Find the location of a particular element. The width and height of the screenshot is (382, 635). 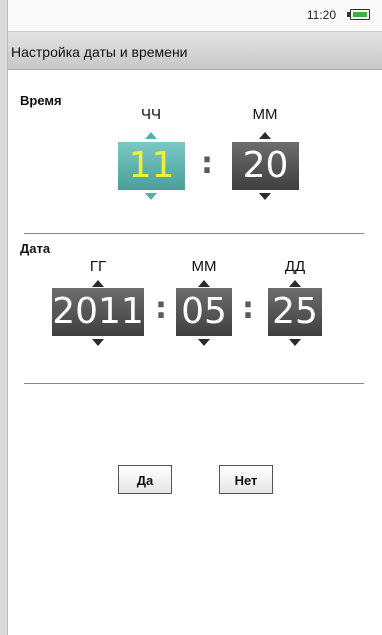

minutes-decrement-icon is located at coordinates (265, 196).